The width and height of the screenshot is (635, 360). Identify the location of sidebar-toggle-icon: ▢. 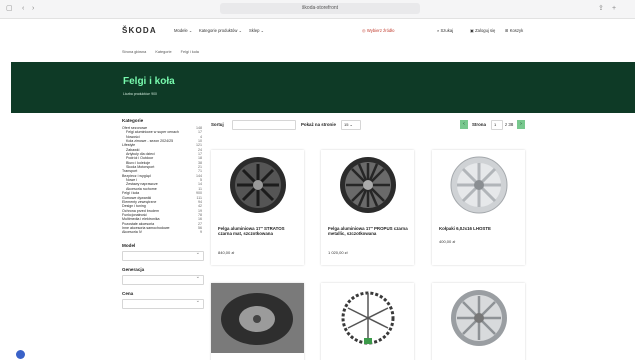
(9, 8).